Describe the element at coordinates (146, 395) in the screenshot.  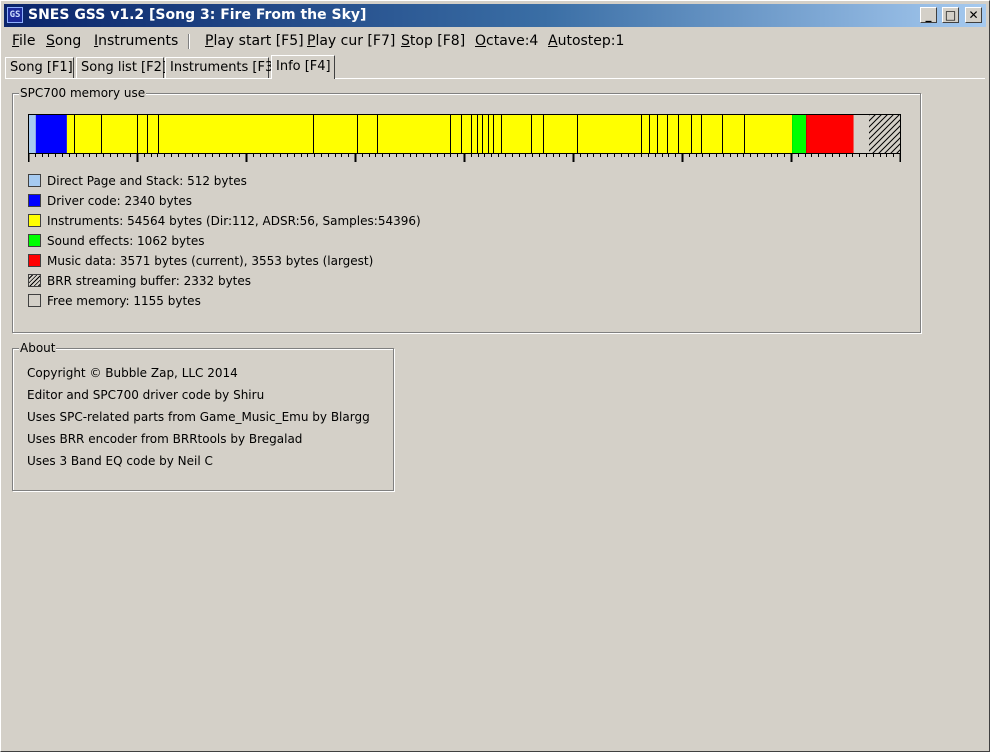
I see `about-editor-credit: Editor and SPC700 driver code by Shiru` at that location.